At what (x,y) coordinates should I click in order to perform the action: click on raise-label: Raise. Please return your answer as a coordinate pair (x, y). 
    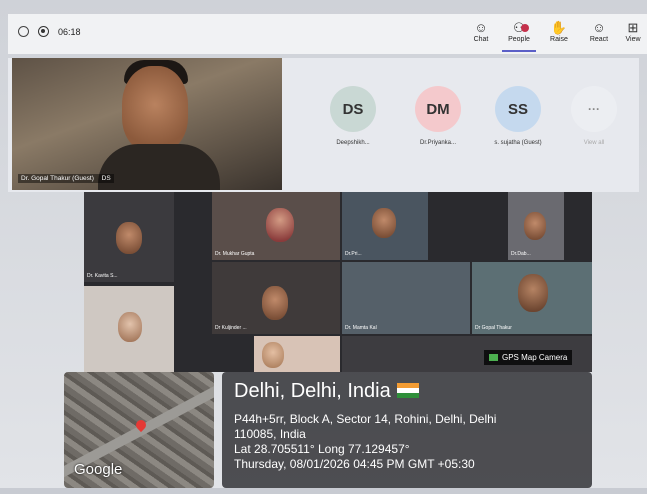
    Looking at the image, I should click on (559, 39).